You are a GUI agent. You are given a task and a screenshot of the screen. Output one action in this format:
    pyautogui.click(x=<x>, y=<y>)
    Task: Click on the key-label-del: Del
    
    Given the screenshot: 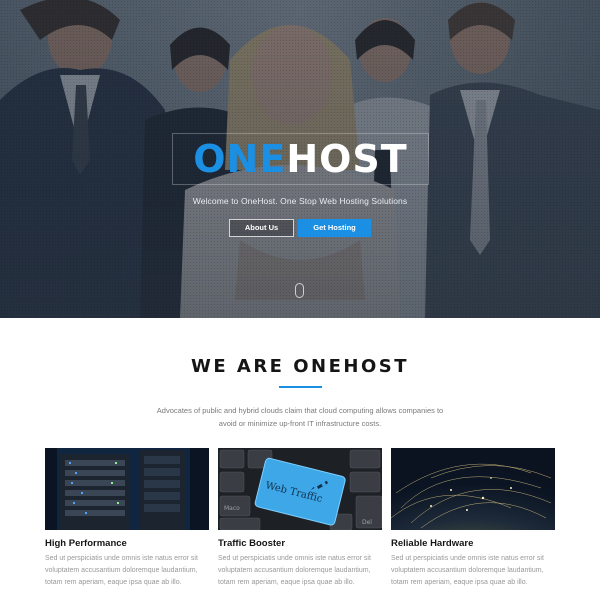 What is the action you would take?
    pyautogui.click(x=367, y=522)
    